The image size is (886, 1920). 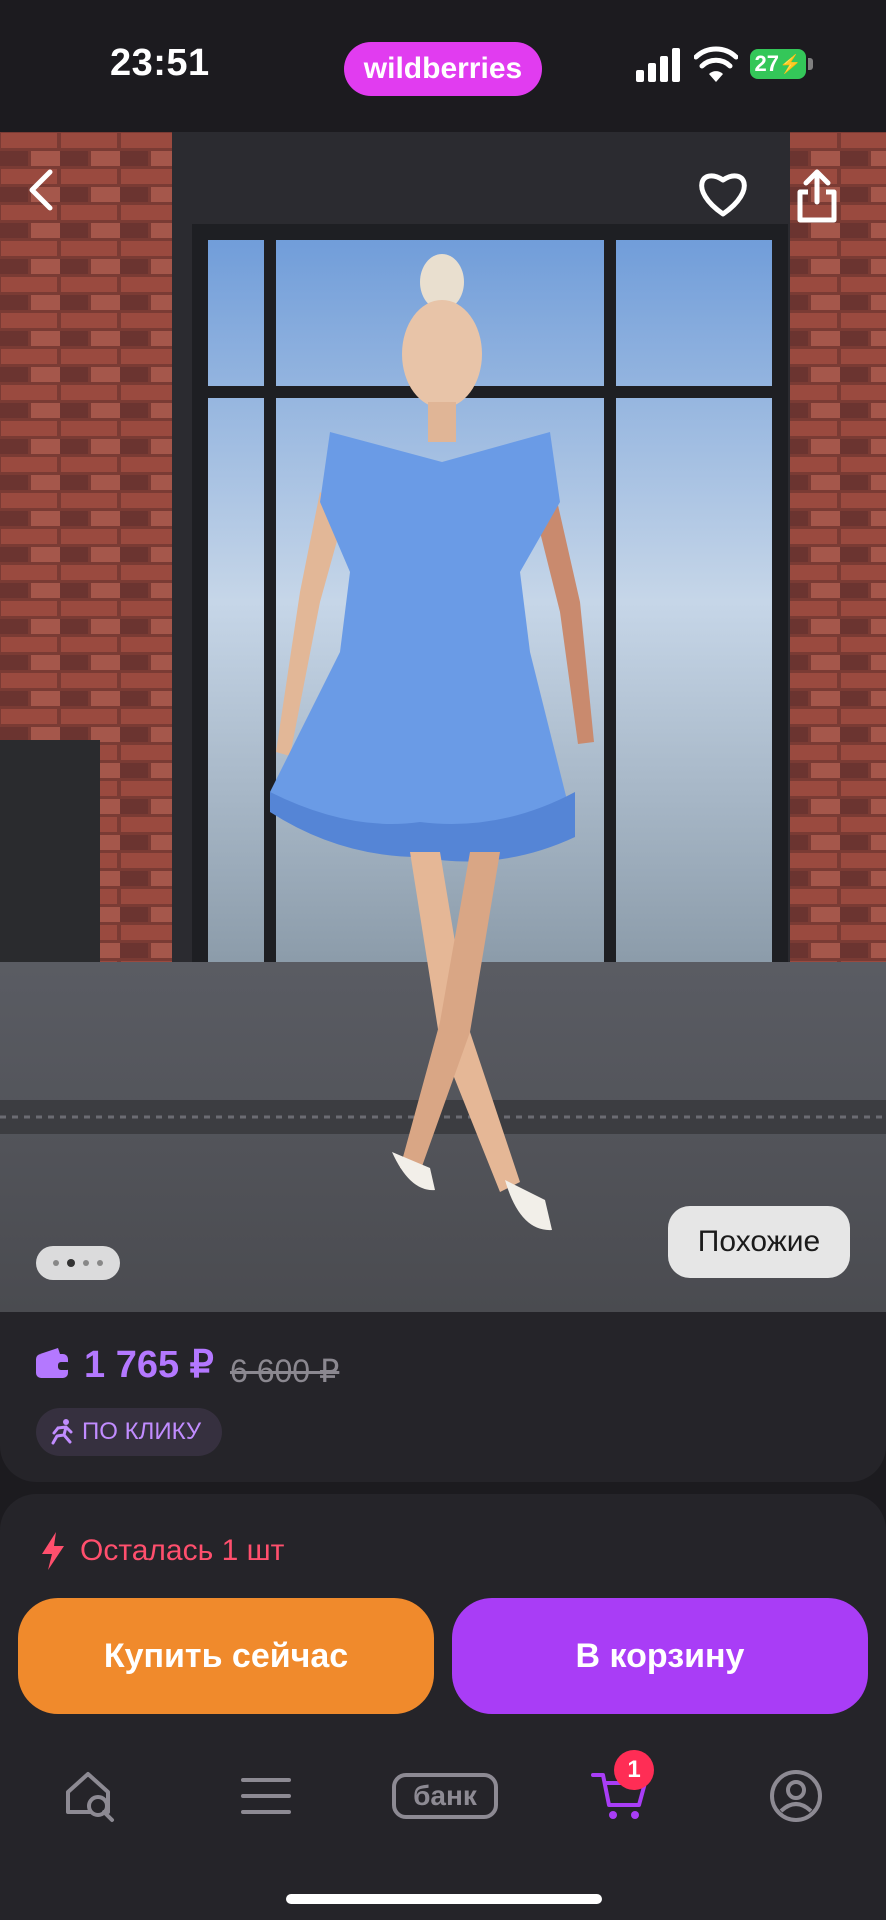 I want to click on nav-profile, so click(x=796, y=1796).